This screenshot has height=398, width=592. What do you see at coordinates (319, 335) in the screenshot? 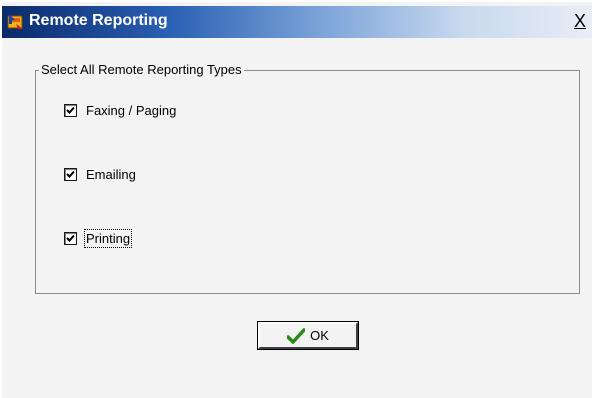
I see `ok-button-label: OK` at bounding box center [319, 335].